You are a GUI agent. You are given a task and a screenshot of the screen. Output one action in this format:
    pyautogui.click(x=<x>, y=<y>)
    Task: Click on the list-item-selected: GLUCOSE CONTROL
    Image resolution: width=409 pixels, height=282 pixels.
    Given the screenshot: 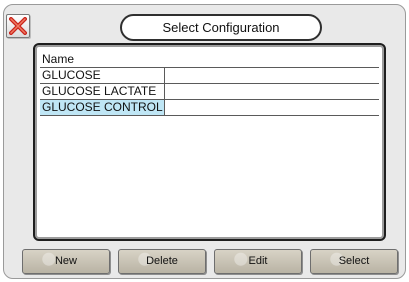 What is the action you would take?
    pyautogui.click(x=209, y=108)
    